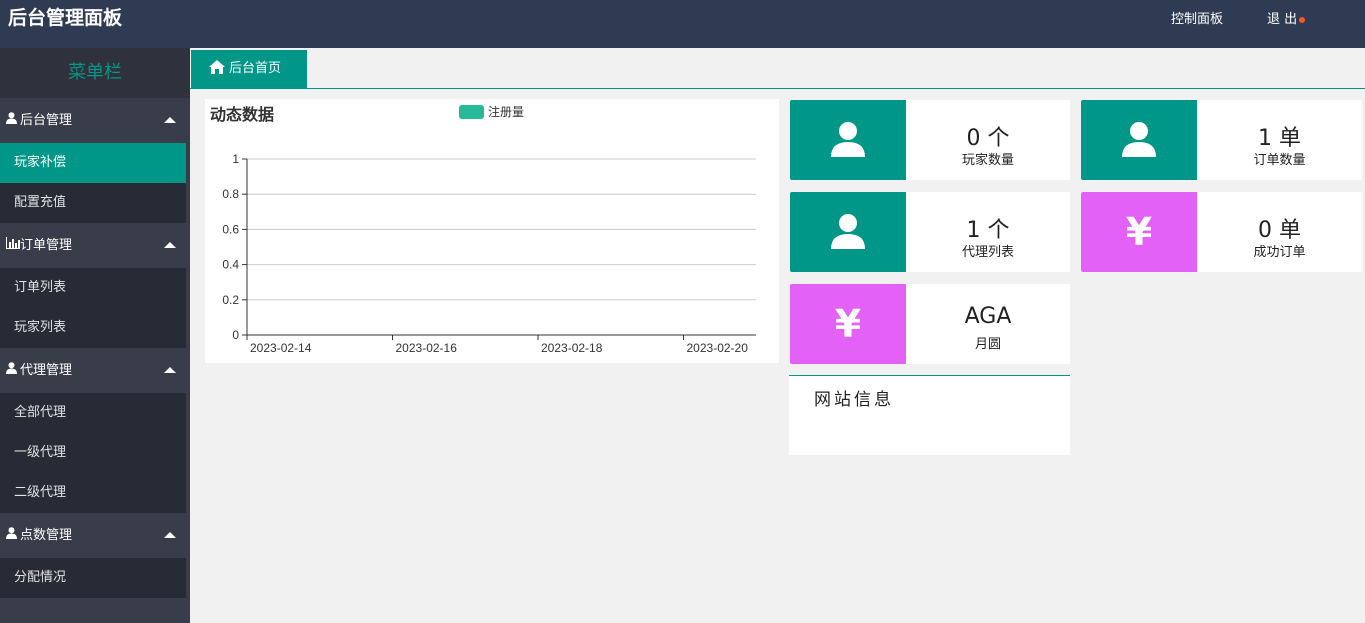 Image resolution: width=1365 pixels, height=623 pixels. Describe the element at coordinates (93, 413) in the screenshot. I see `sidebar-item-all-agents: 全部代理` at that location.